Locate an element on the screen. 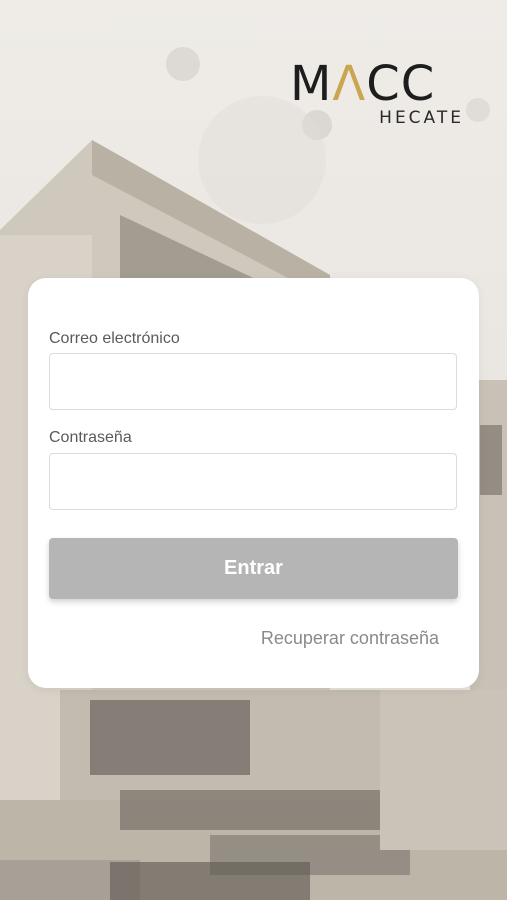  brand-logo: M Λ CC HECATE is located at coordinates (380, 96).